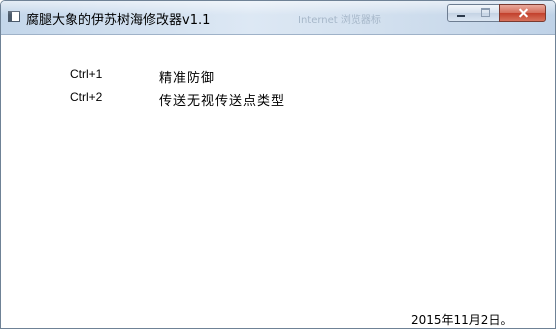  Describe the element at coordinates (118, 20) in the screenshot. I see `window-title: 腐腿大象的伊苏树海修改器v1.1` at that location.